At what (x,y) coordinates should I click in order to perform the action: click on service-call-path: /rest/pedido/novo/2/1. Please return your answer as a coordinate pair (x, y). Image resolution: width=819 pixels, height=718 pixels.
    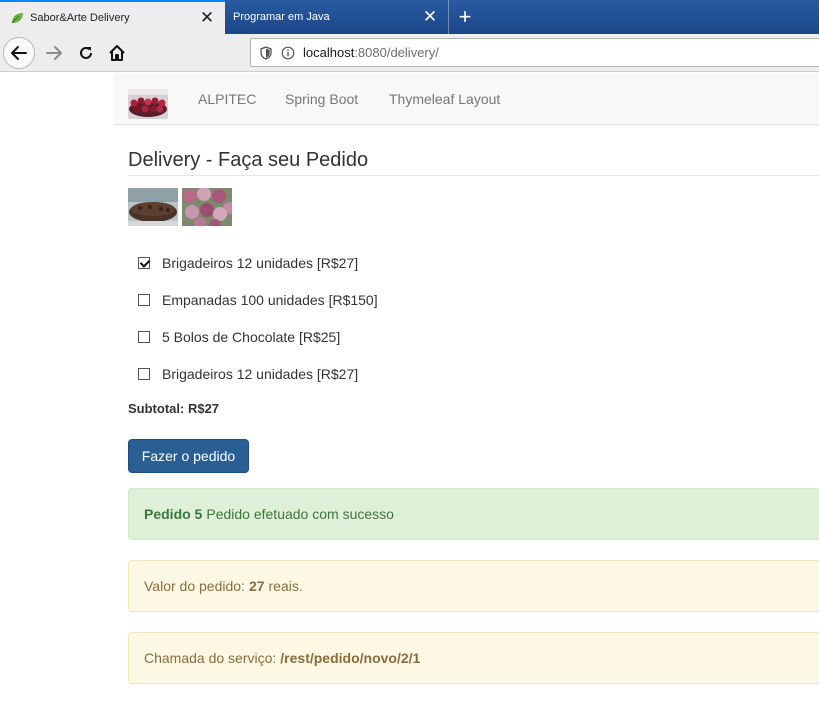
    Looking at the image, I should click on (350, 658).